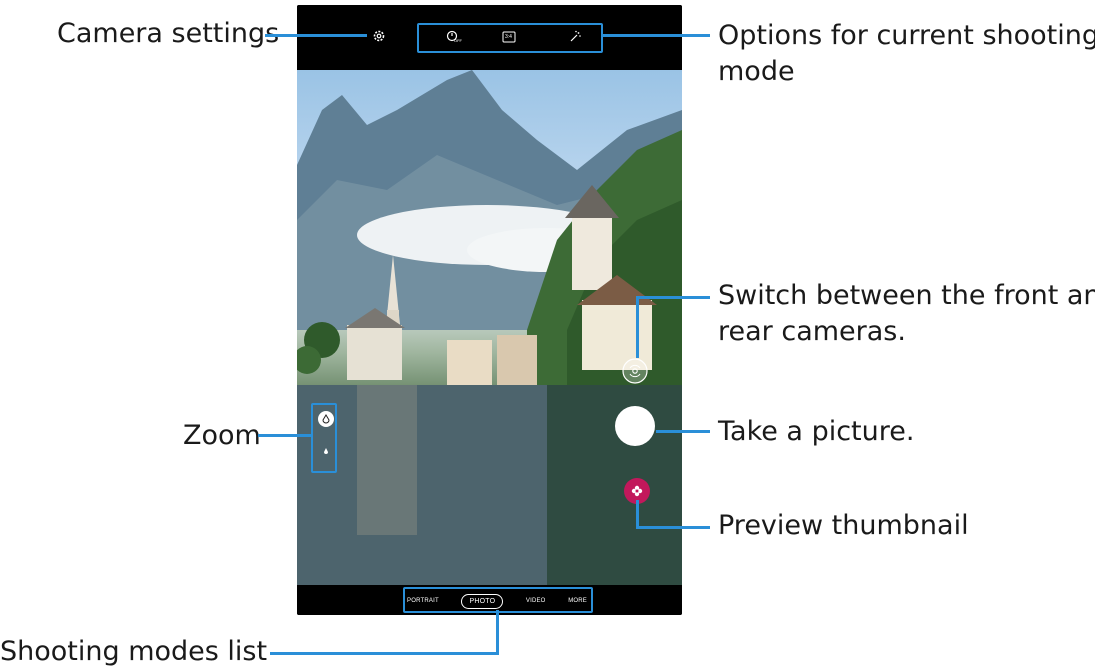  Describe the element at coordinates (536, 601) in the screenshot. I see `mode-video: VIDEO` at that location.